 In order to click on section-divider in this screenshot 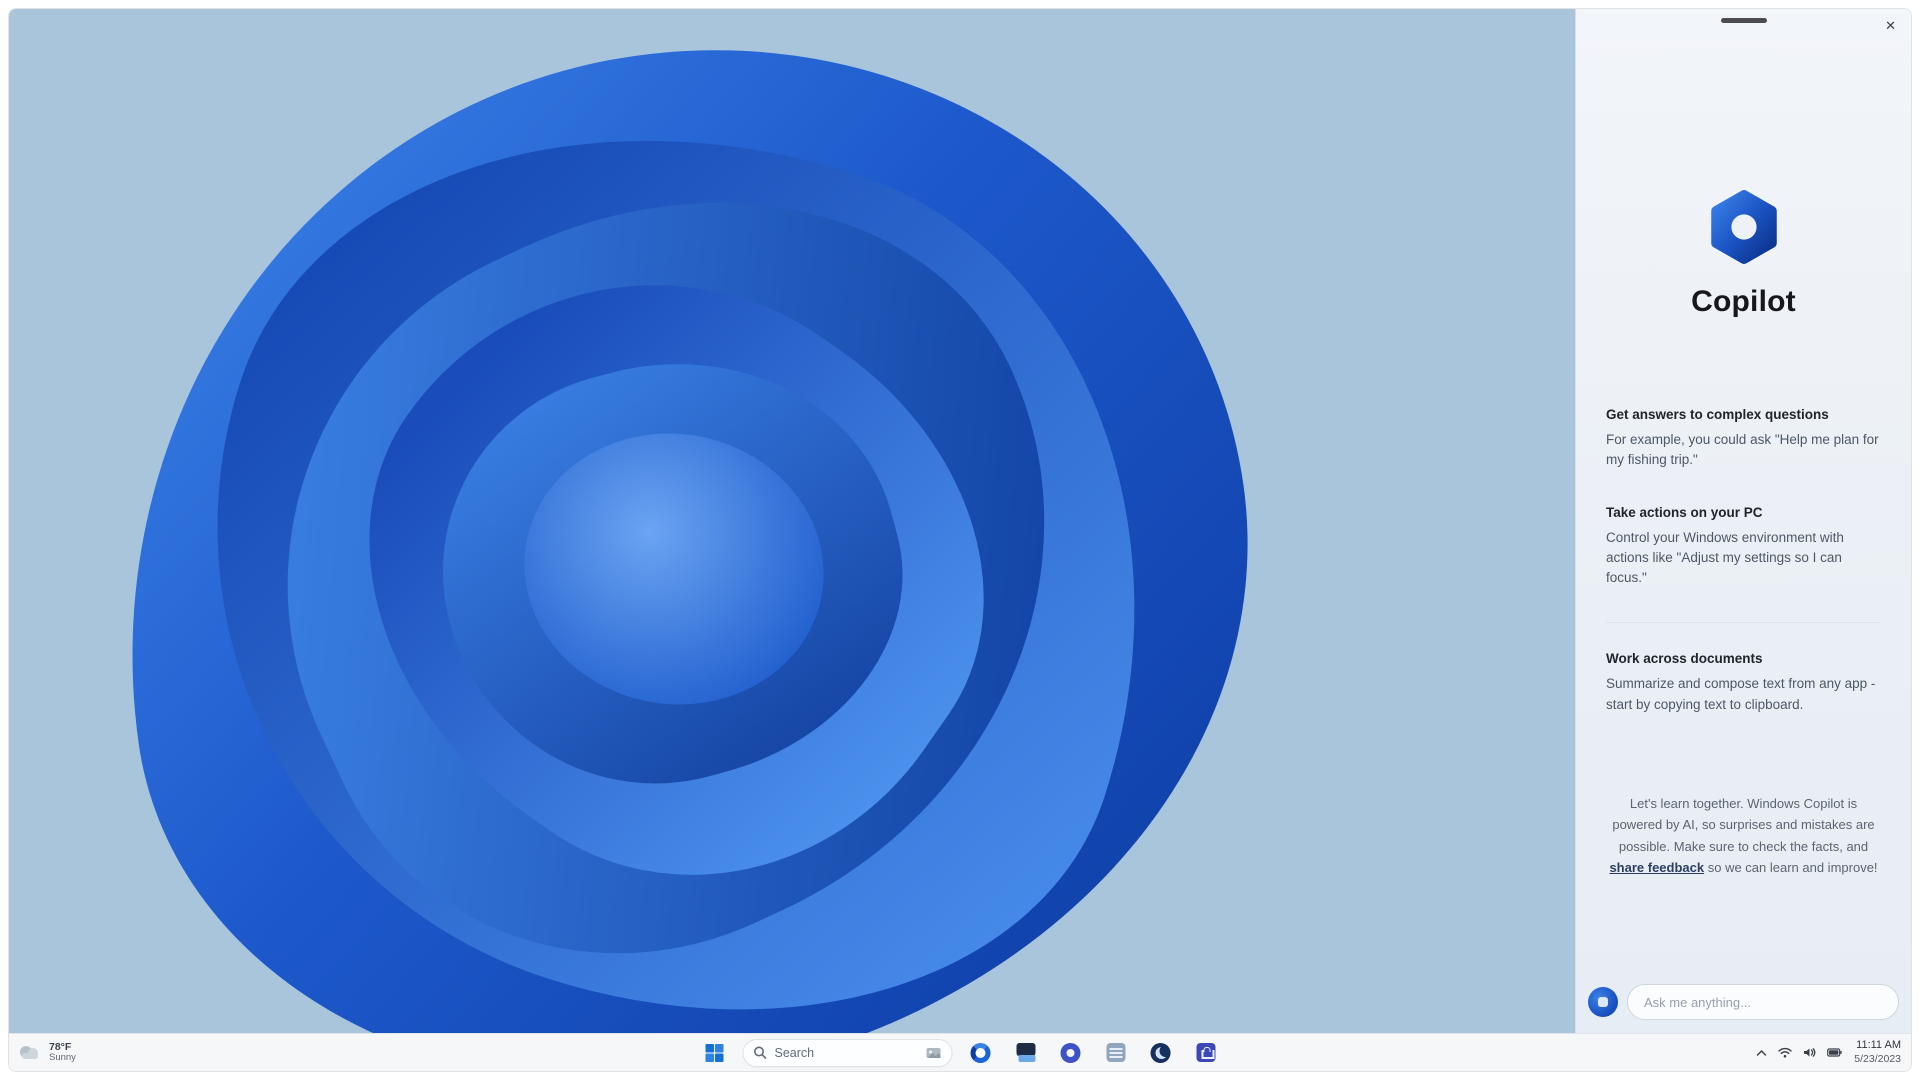, I will do `click(1743, 623)`.